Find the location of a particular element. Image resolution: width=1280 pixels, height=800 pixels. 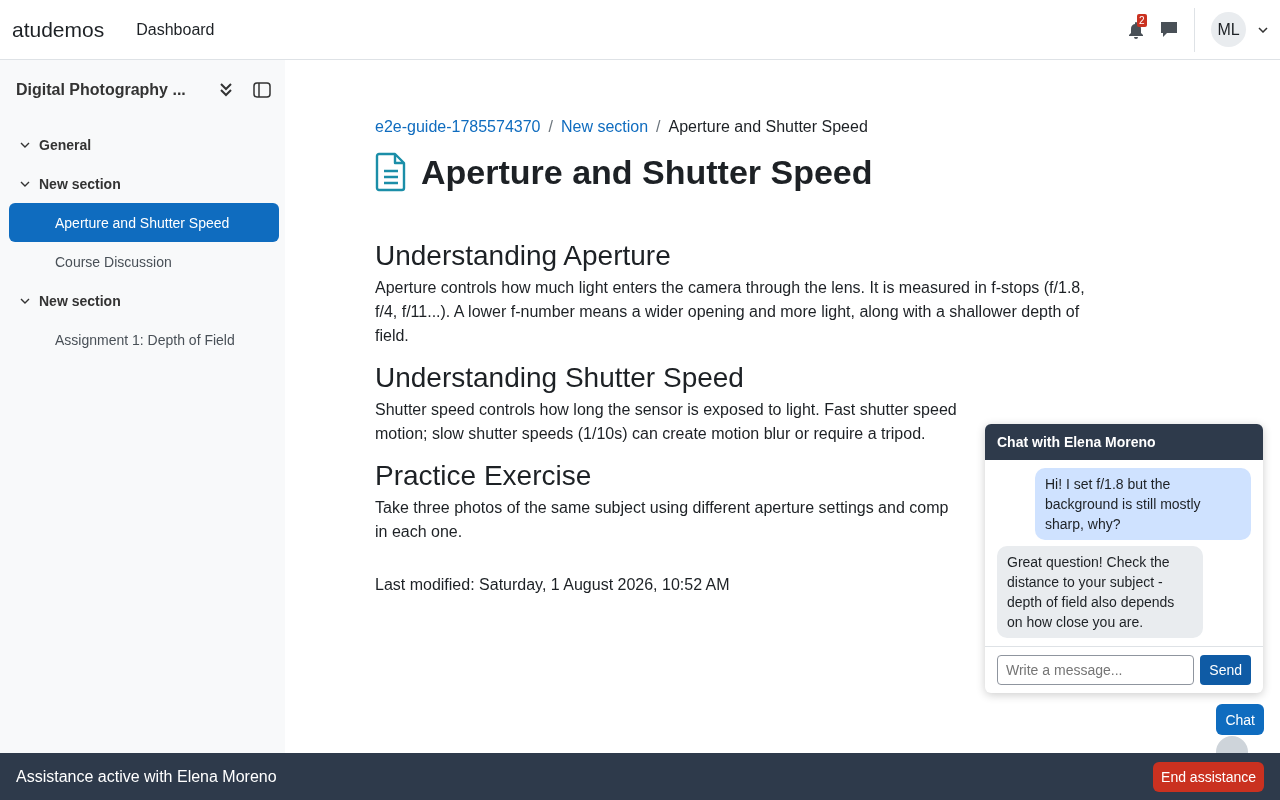

paragraph: Aperture controls how much light enters the camera through the lens. It is measured in f-stops (f/1.8, f/4, f/11...). A lower f-number means a wider opening and more light, along with a shallower depth of field. is located at coordinates (730, 312).